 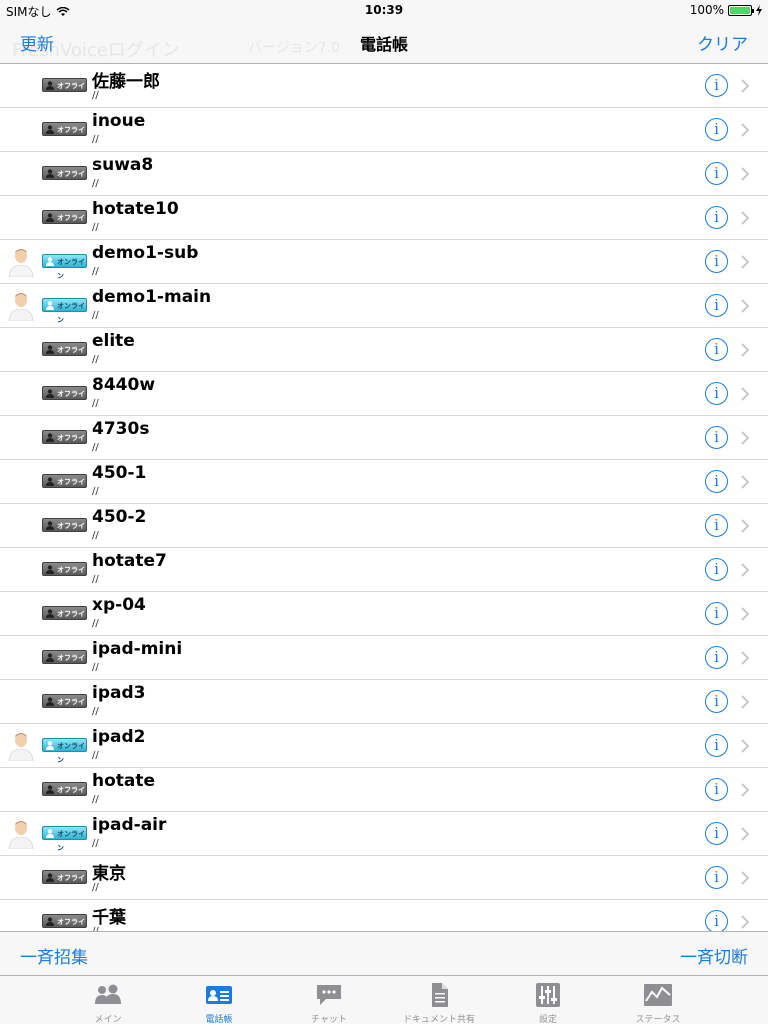 What do you see at coordinates (548, 1000) in the screenshot?
I see `tab-sliders: 設定` at bounding box center [548, 1000].